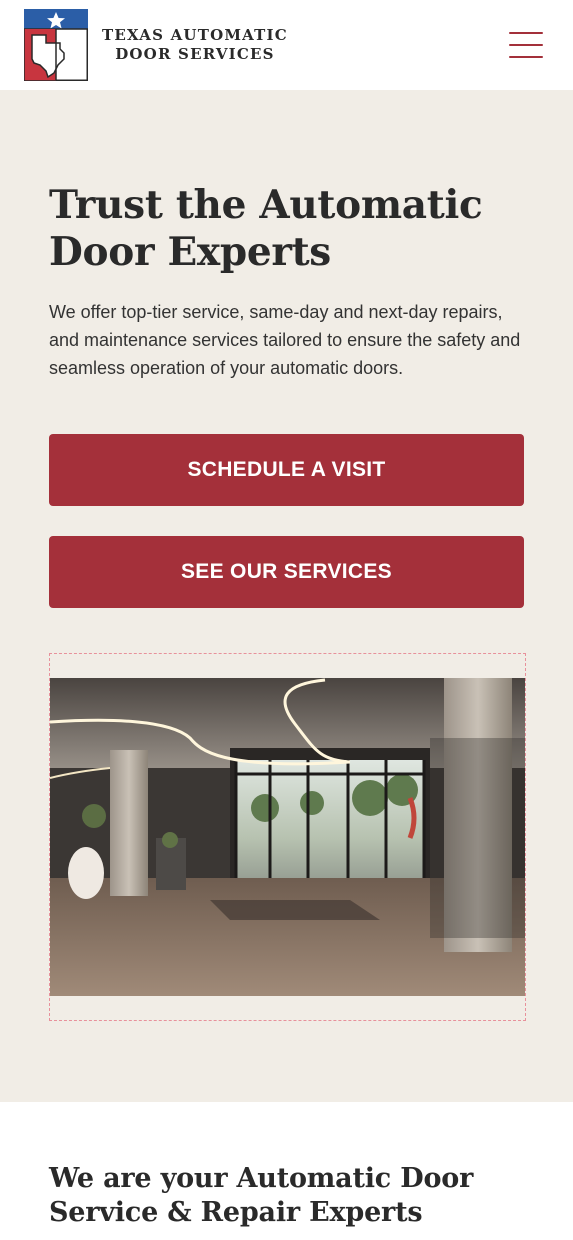  What do you see at coordinates (266, 228) in the screenshot?
I see `hero-title: Trust the Automatic Door Experts` at bounding box center [266, 228].